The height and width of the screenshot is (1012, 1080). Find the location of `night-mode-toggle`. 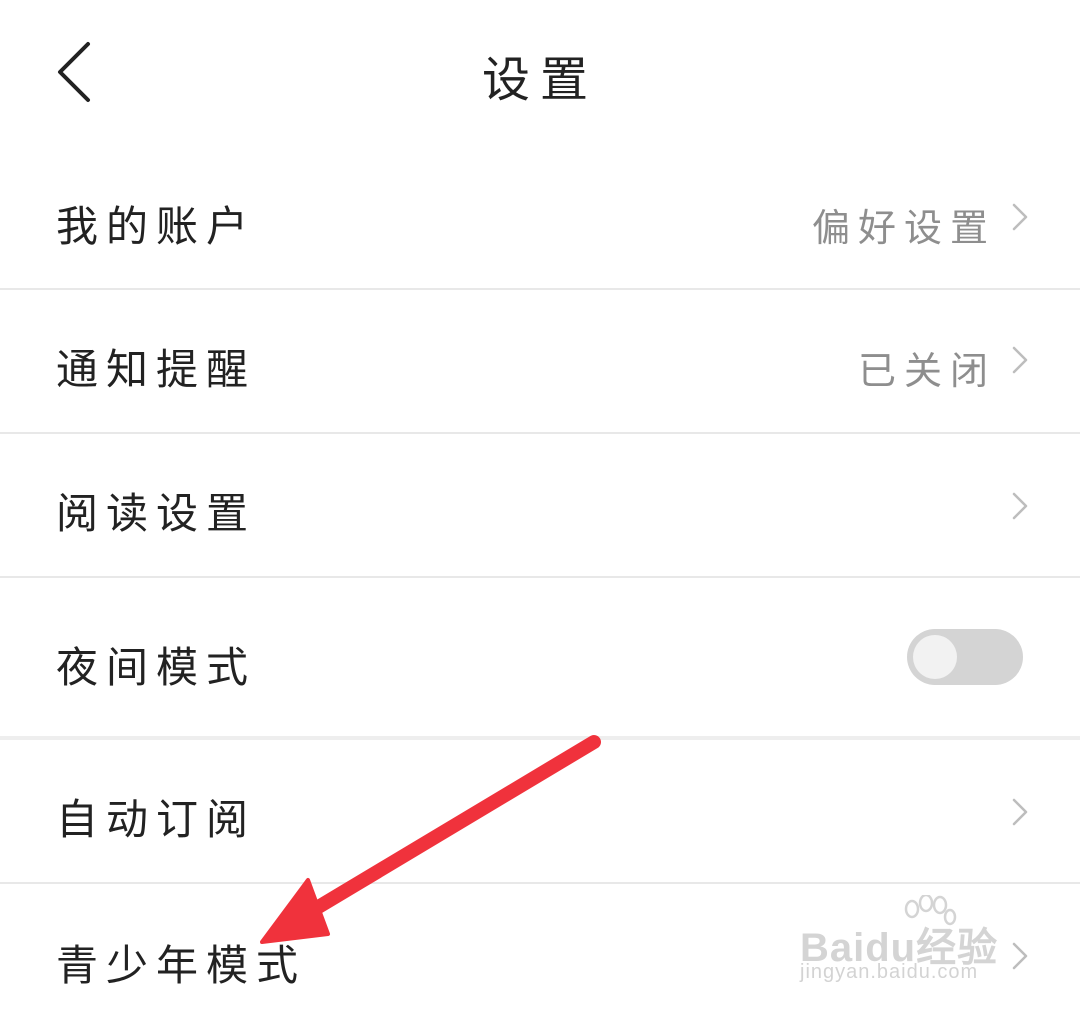

night-mode-toggle is located at coordinates (965, 657).